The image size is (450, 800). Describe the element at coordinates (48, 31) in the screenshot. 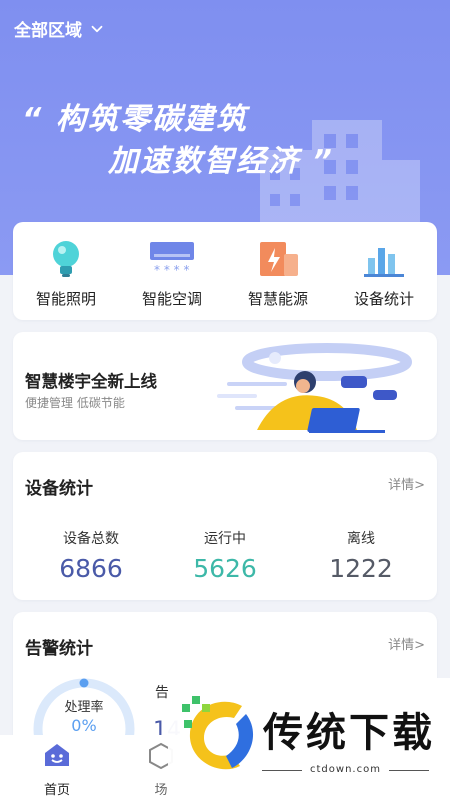

I see `region-label: 全部区域` at that location.